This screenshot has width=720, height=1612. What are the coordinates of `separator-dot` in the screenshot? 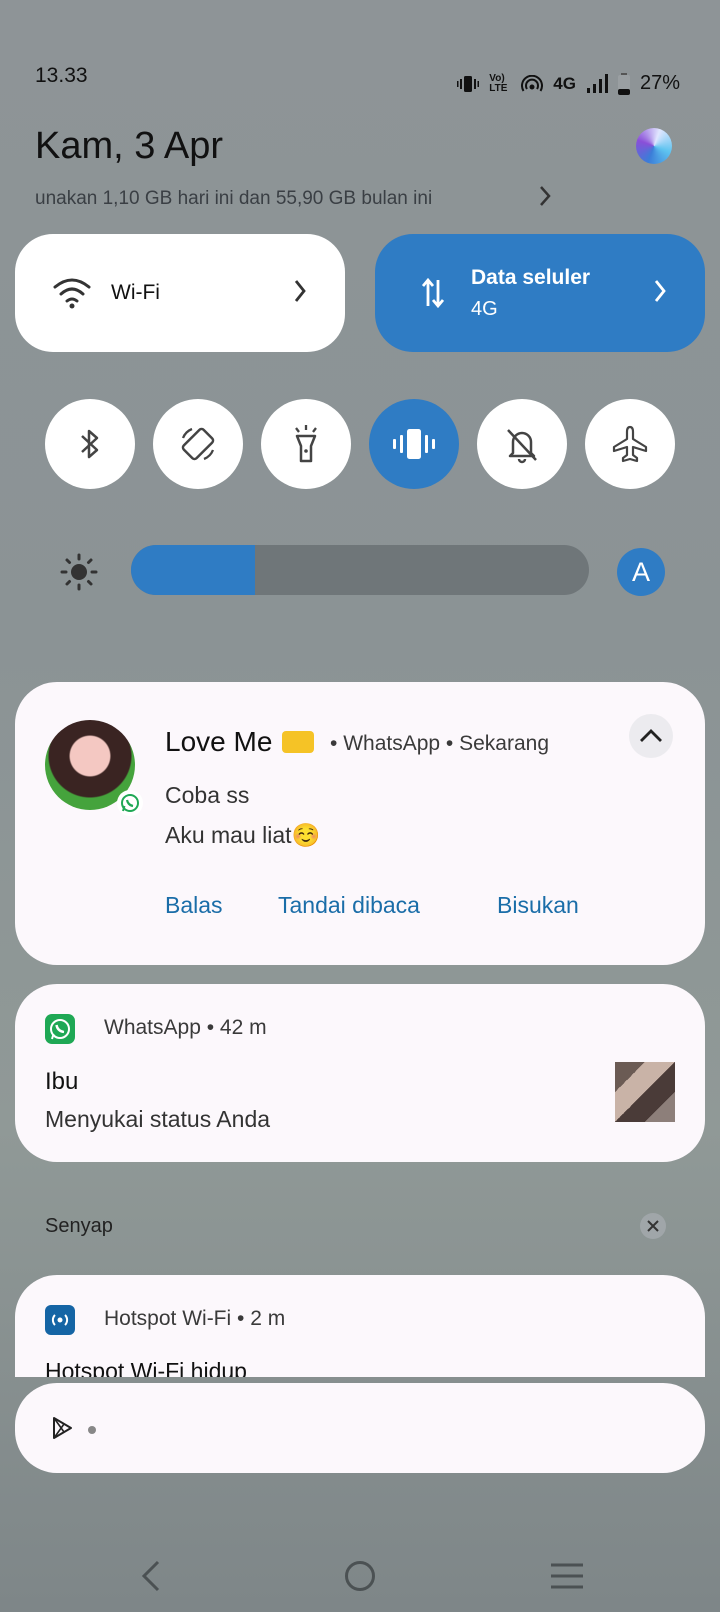 It's located at (92, 1430).